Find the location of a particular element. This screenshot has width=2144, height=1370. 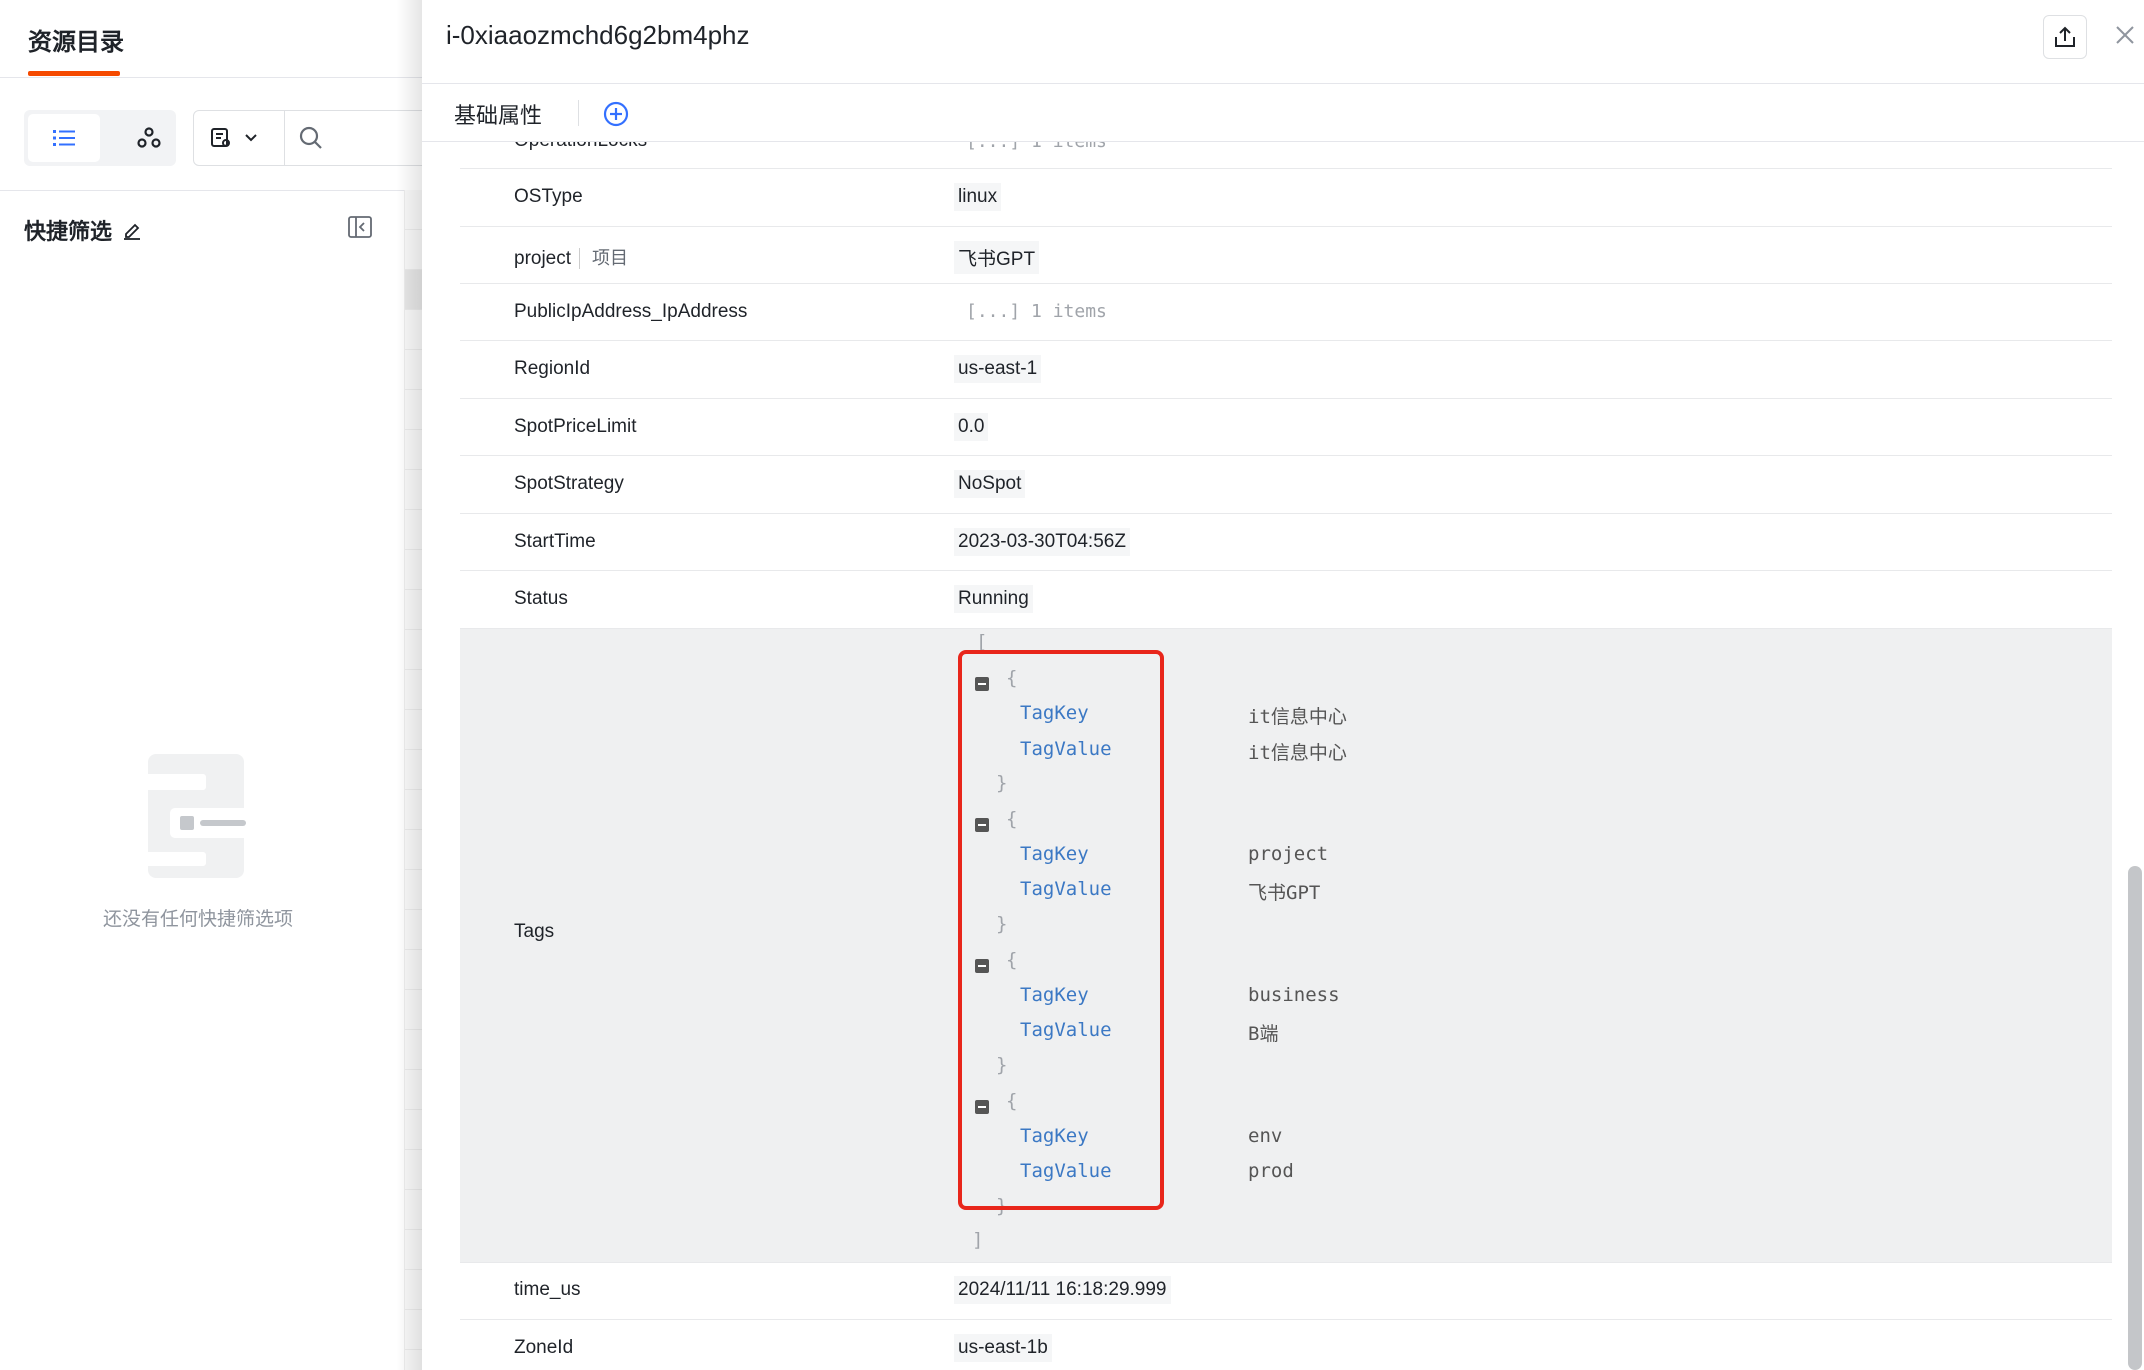

highlight-annotation-box is located at coordinates (1061, 930).